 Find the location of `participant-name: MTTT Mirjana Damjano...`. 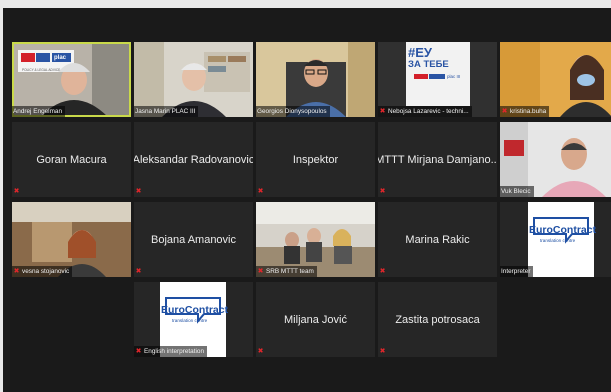

participant-name: MTTT Mirjana Damjano... is located at coordinates (437, 159).